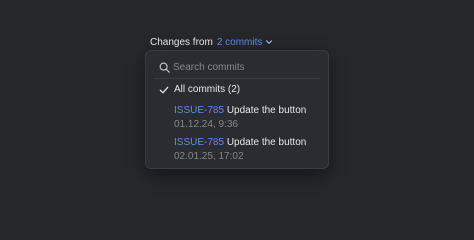 The width and height of the screenshot is (474, 240). What do you see at coordinates (237, 78) in the screenshot?
I see `divider` at bounding box center [237, 78].